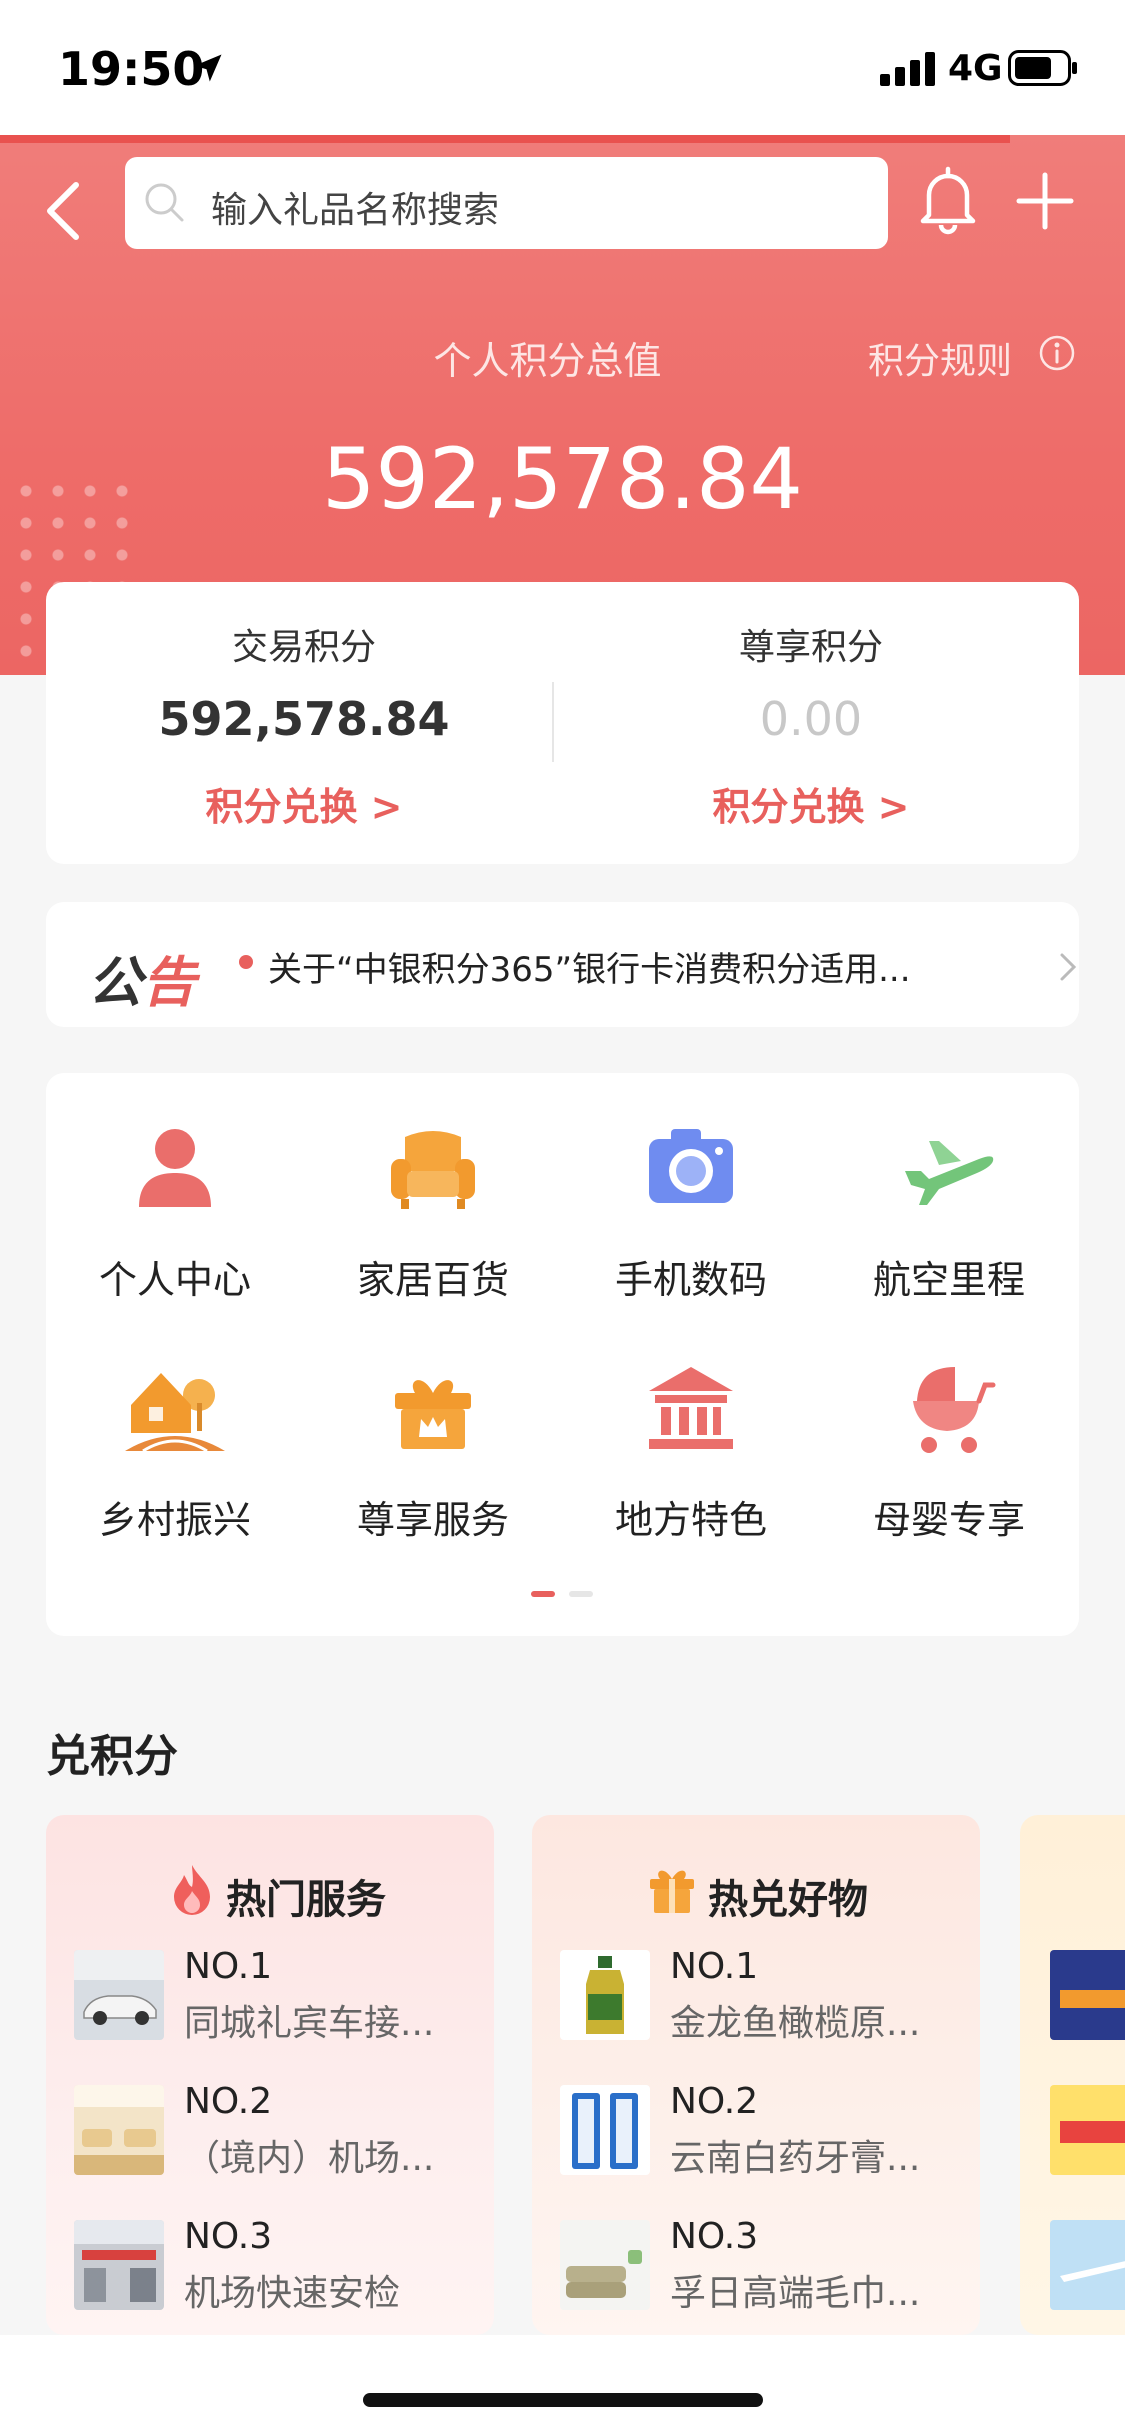 The height and width of the screenshot is (2436, 1125). Describe the element at coordinates (246, 962) in the screenshot. I see `notice-bullet` at that location.